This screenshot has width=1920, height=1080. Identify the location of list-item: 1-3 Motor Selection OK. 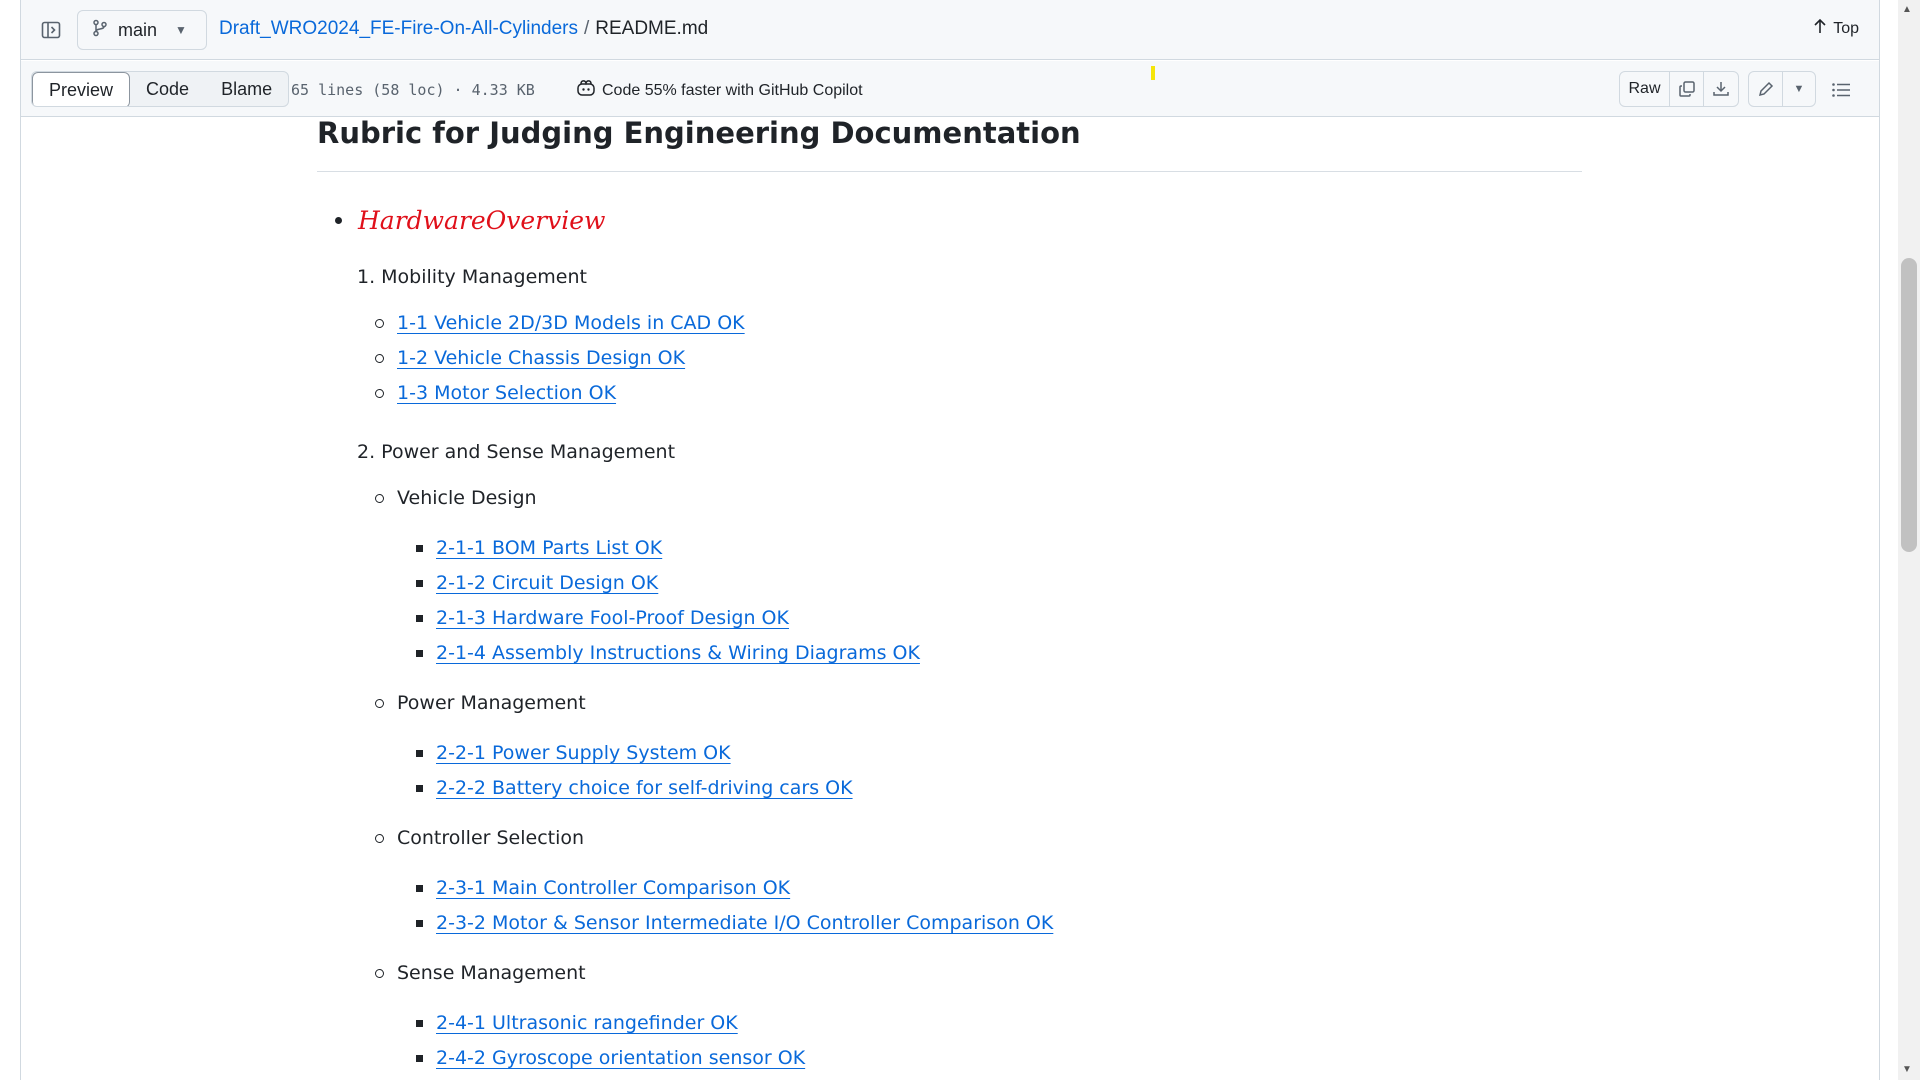
(495, 393).